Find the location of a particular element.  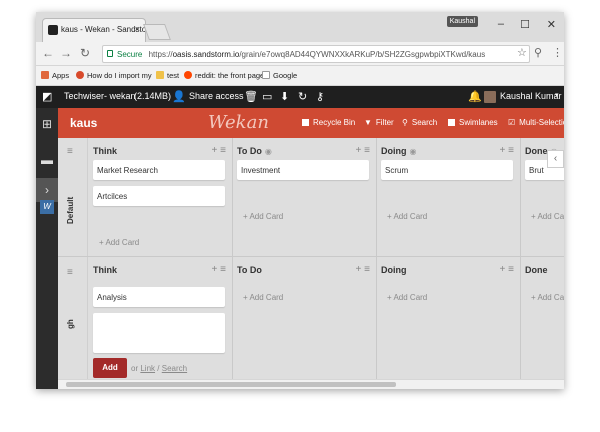

folder-icon: ▬ is located at coordinates (47, 160).